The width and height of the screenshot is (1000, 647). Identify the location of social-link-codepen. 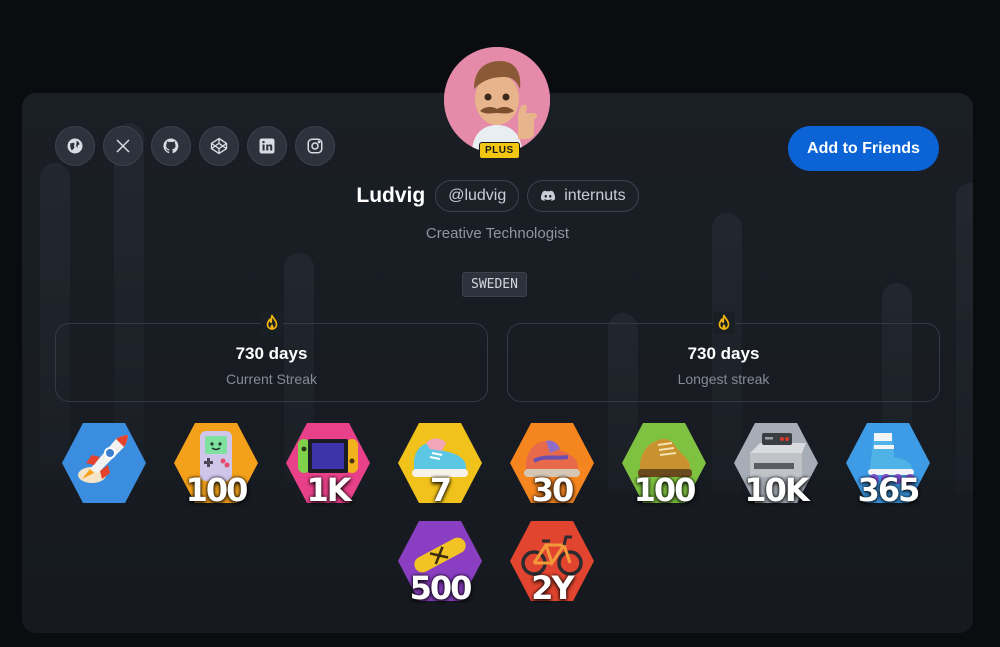
(219, 146).